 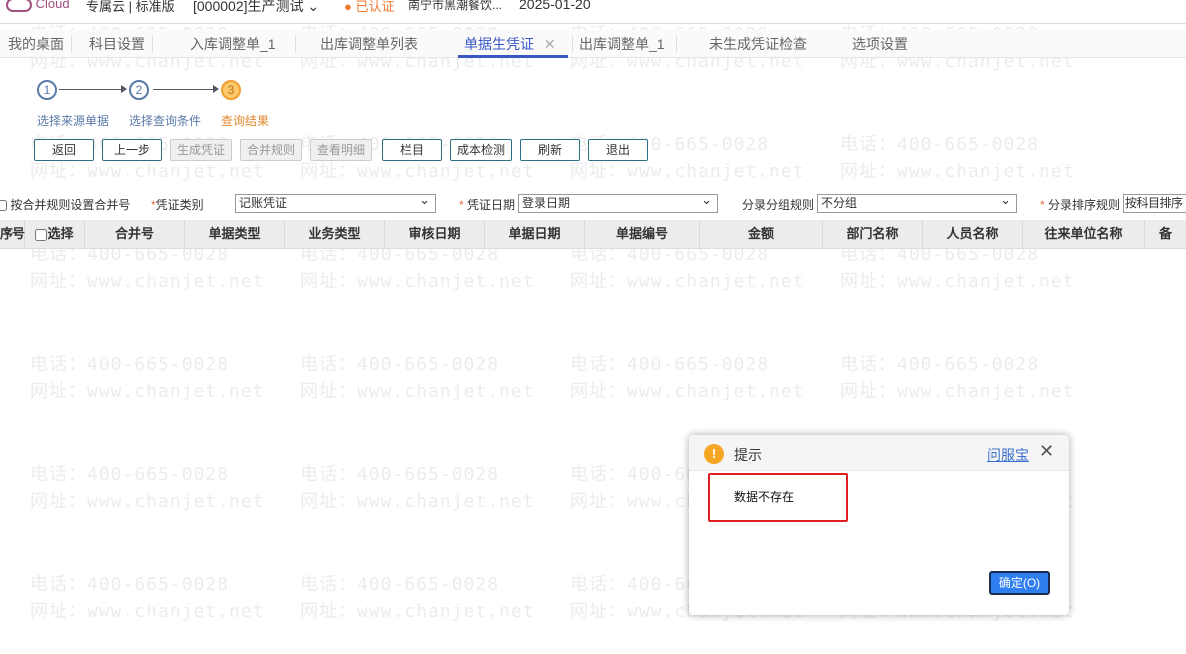 I want to click on tab-subject-settings: 科目设置, so click(x=117, y=46).